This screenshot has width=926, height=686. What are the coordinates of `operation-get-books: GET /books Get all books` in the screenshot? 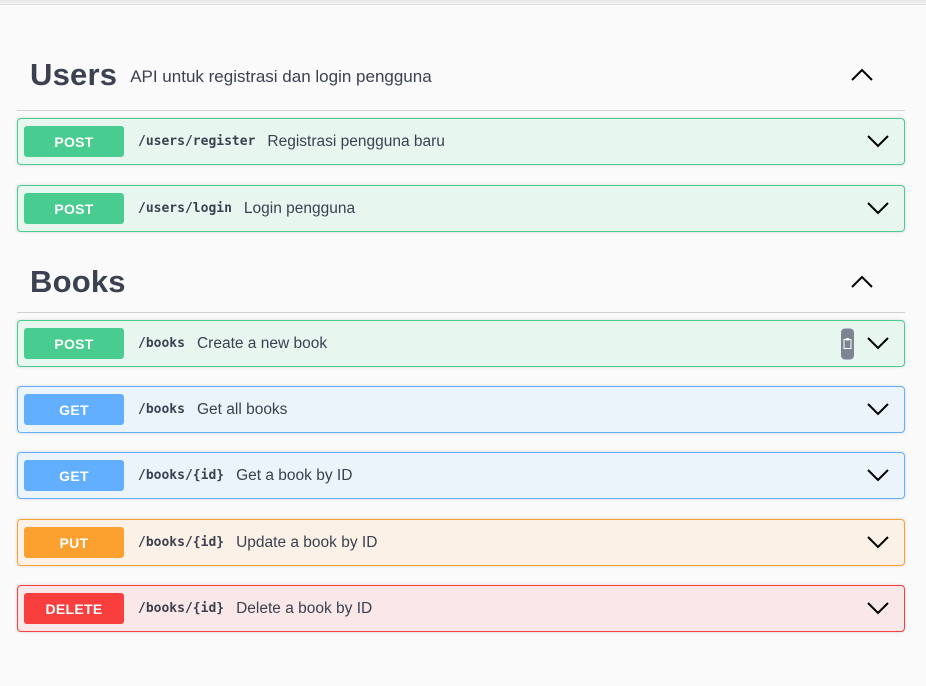 It's located at (461, 409).